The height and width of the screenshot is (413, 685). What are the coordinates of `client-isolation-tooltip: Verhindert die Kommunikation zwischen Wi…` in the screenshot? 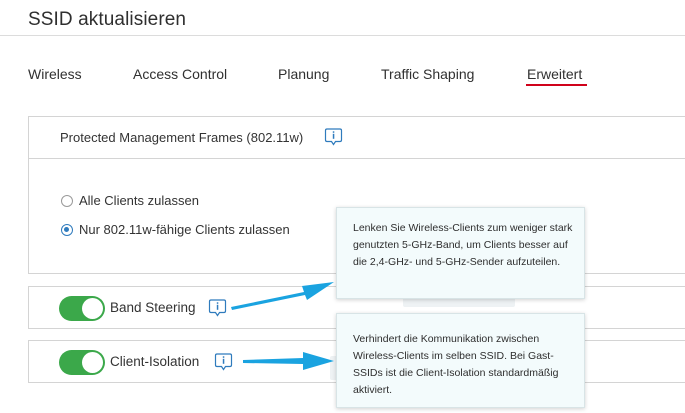 It's located at (460, 360).